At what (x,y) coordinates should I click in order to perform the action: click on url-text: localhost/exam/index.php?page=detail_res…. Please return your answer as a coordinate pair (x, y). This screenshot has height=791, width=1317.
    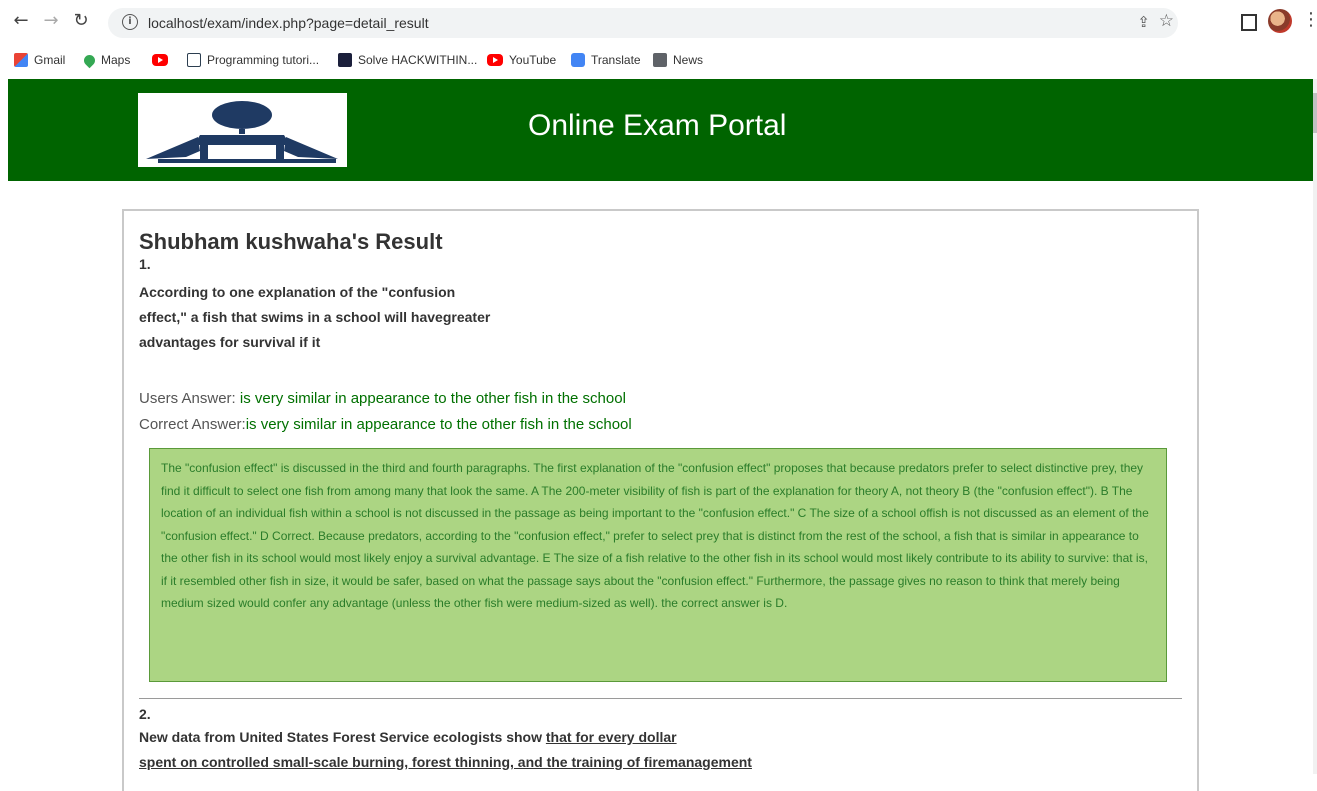
    Looking at the image, I should click on (288, 23).